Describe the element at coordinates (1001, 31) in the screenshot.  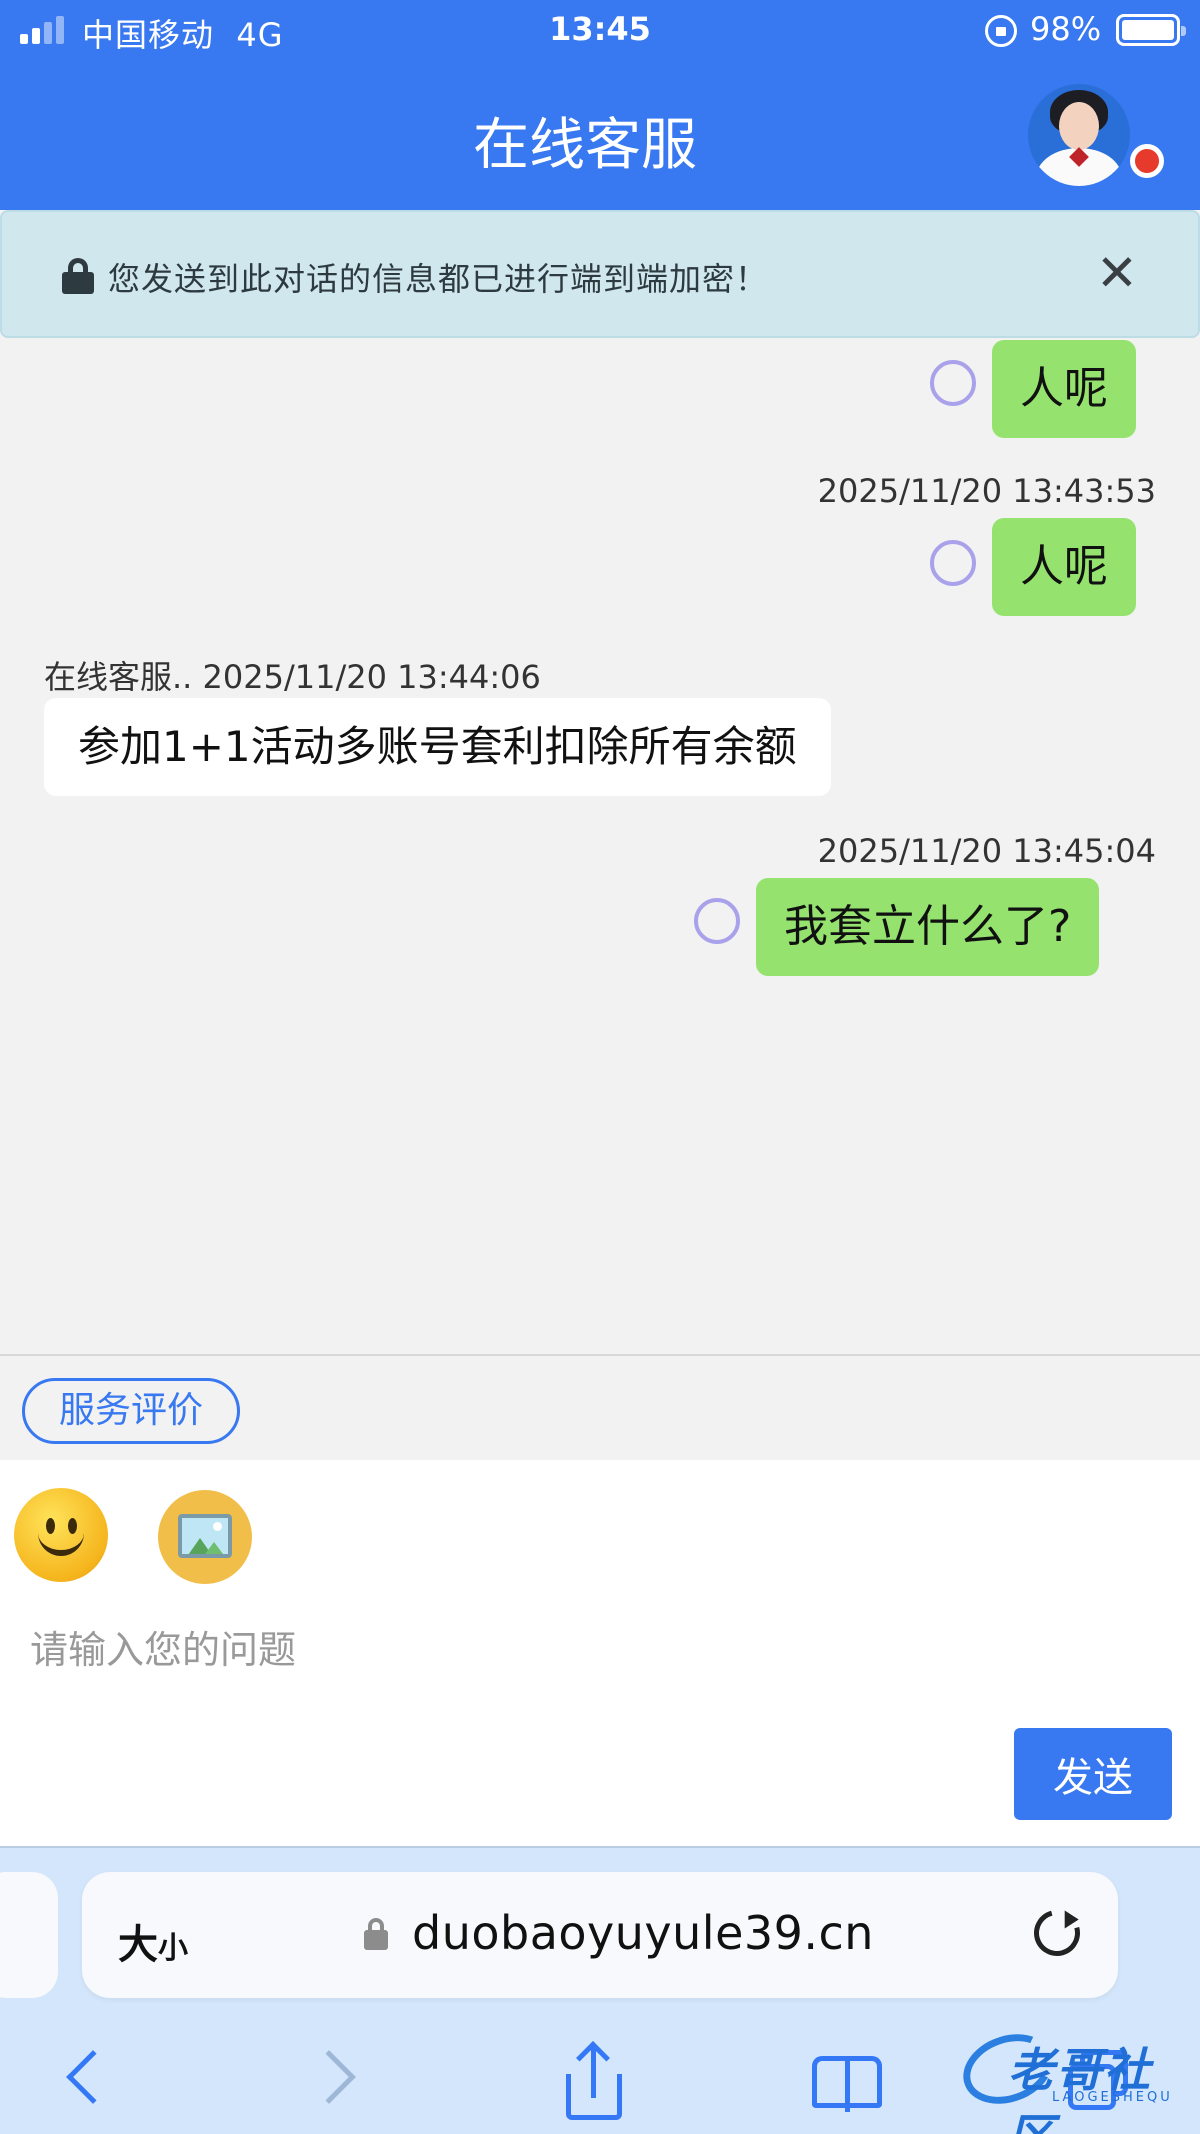
I see `rotation-lock-icon` at that location.